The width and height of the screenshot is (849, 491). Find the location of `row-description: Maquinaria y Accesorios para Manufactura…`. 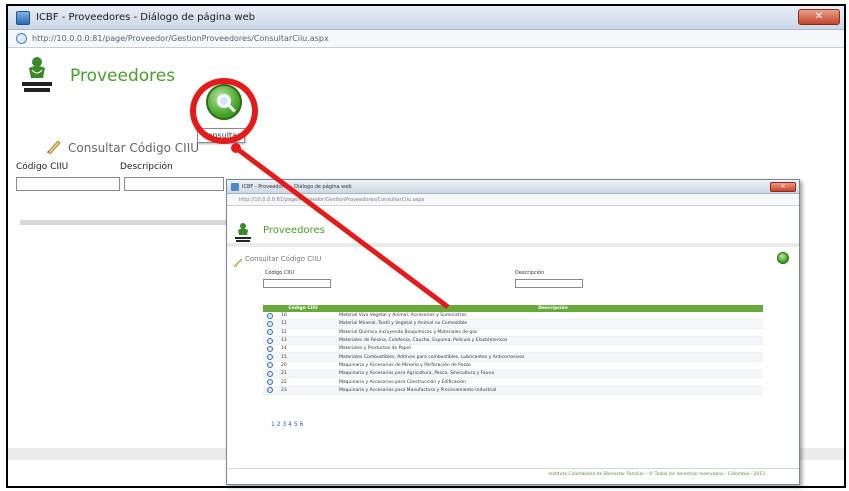

row-description: Maquinaria y Accesorios para Manufactura… is located at coordinates (418, 390).